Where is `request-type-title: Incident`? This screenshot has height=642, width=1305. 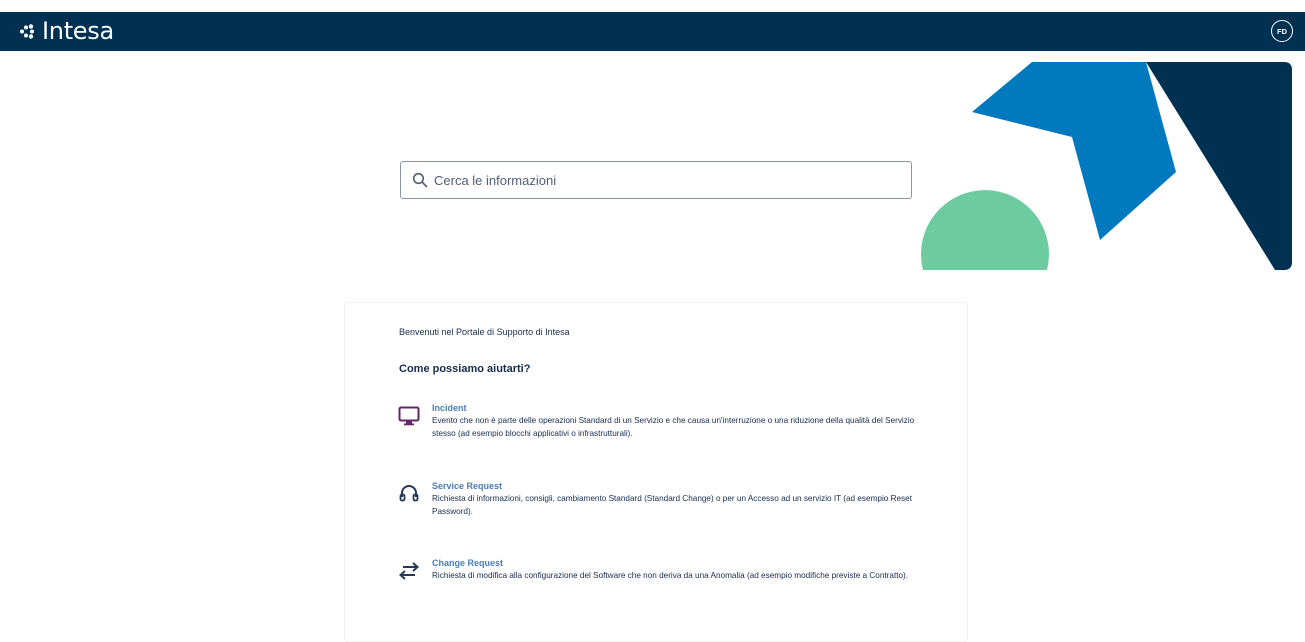
request-type-title: Incident is located at coordinates (449, 408).